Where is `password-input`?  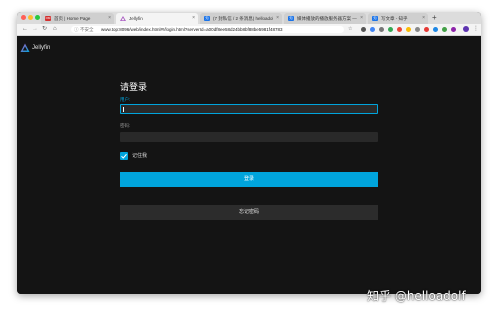 password-input is located at coordinates (249, 137).